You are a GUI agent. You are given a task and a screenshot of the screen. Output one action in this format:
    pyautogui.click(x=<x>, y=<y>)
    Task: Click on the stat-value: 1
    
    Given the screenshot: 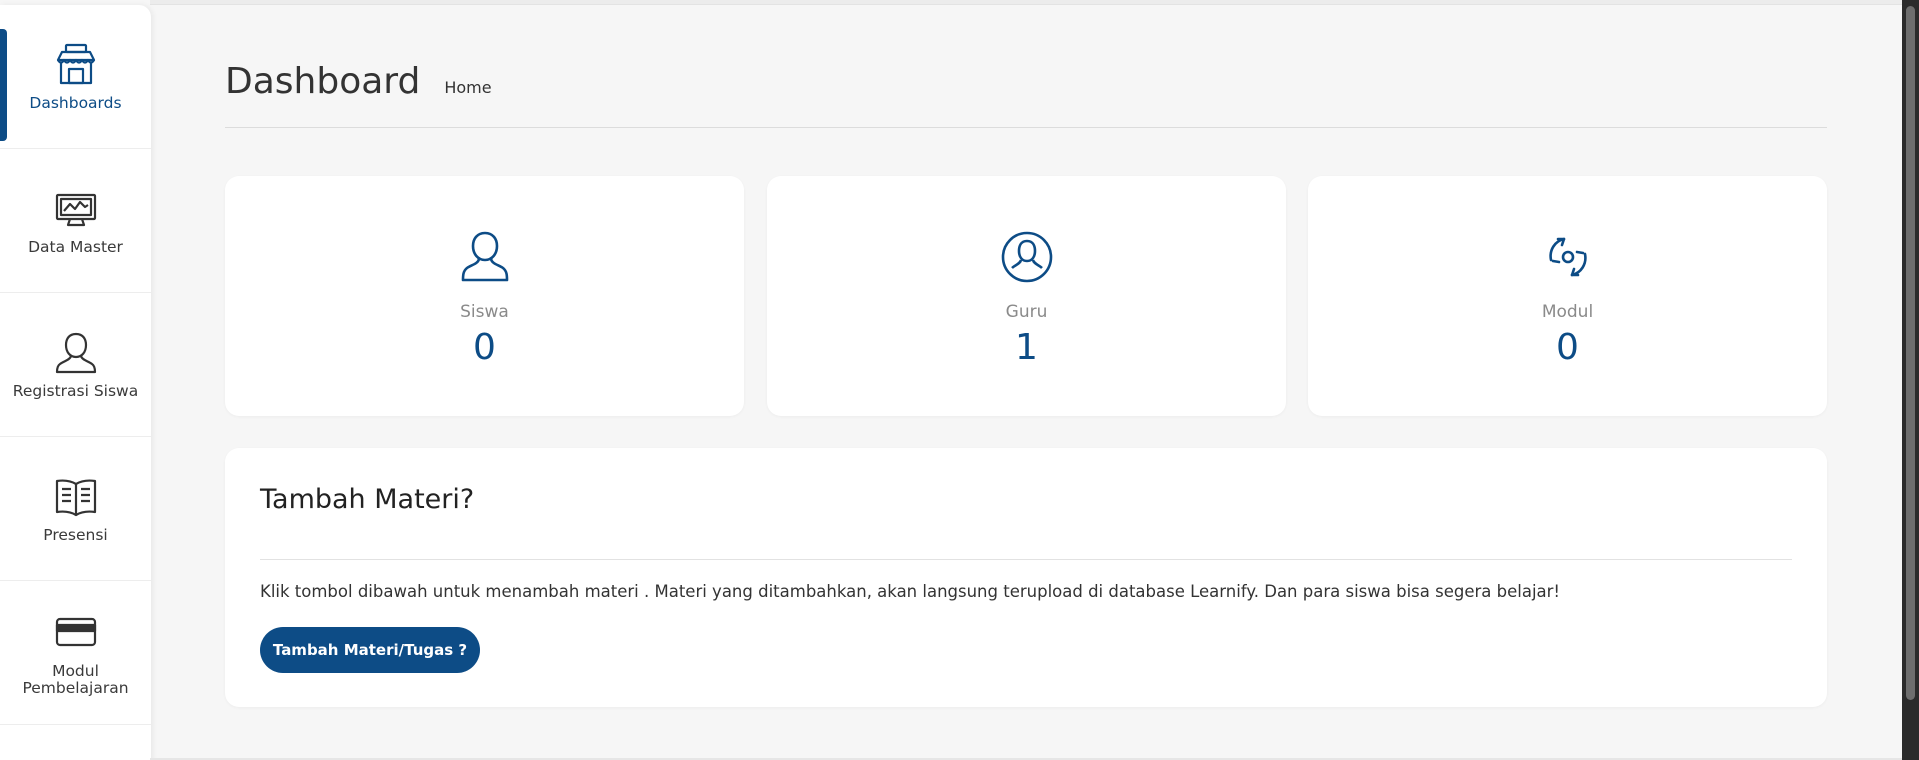 What is the action you would take?
    pyautogui.click(x=1026, y=347)
    